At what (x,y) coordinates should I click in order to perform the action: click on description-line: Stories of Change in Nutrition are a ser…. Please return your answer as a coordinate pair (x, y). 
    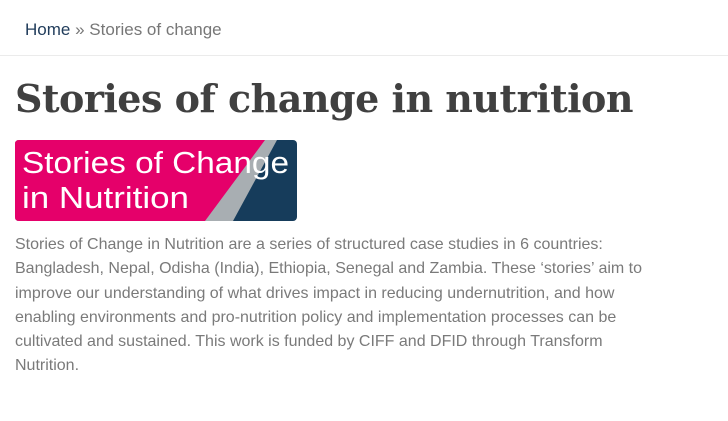
    Looking at the image, I should click on (309, 244).